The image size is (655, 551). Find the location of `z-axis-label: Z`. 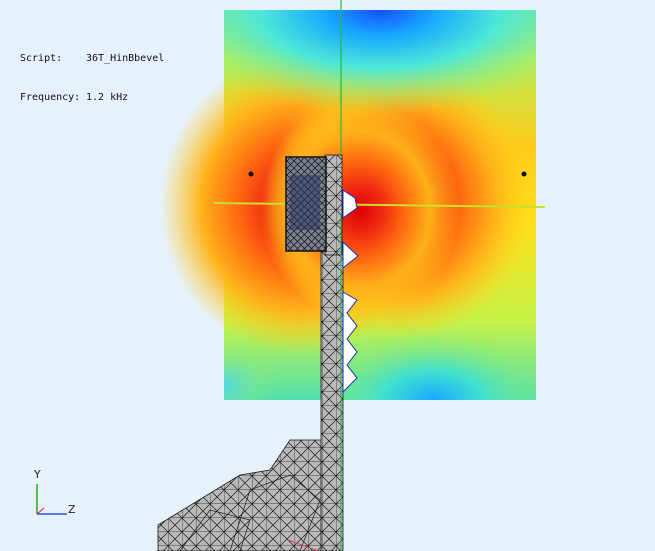

z-axis-label: Z is located at coordinates (72, 509).